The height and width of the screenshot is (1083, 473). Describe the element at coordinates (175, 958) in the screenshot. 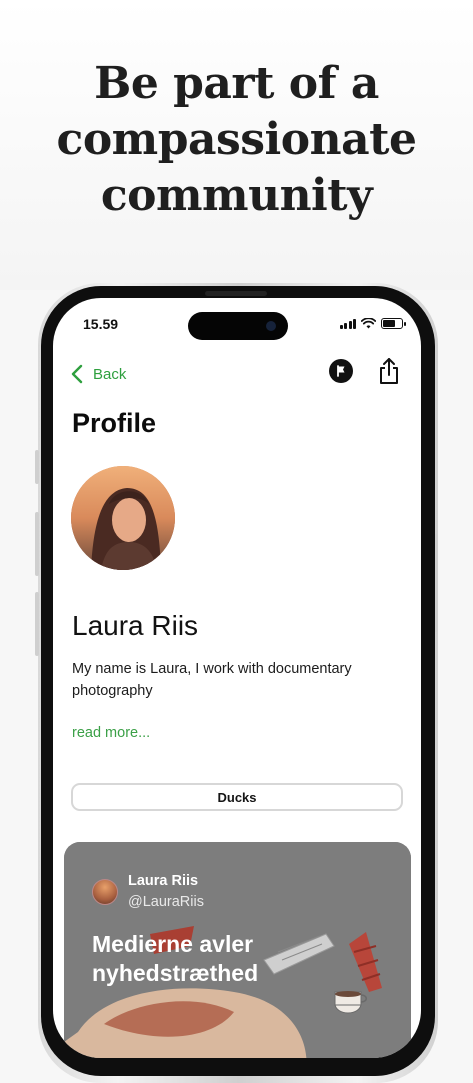

I see `post-title: Medierne avler nyhedstræthed` at that location.